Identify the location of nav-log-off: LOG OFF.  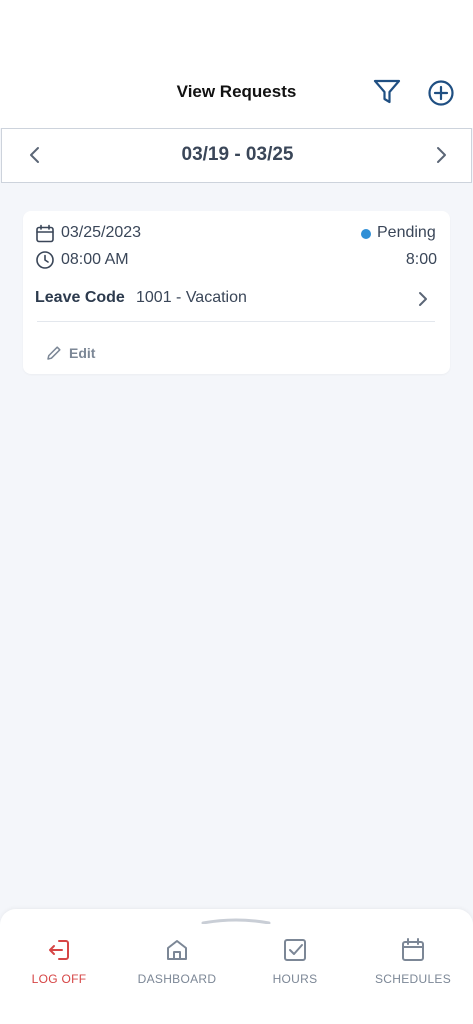
(59, 966).